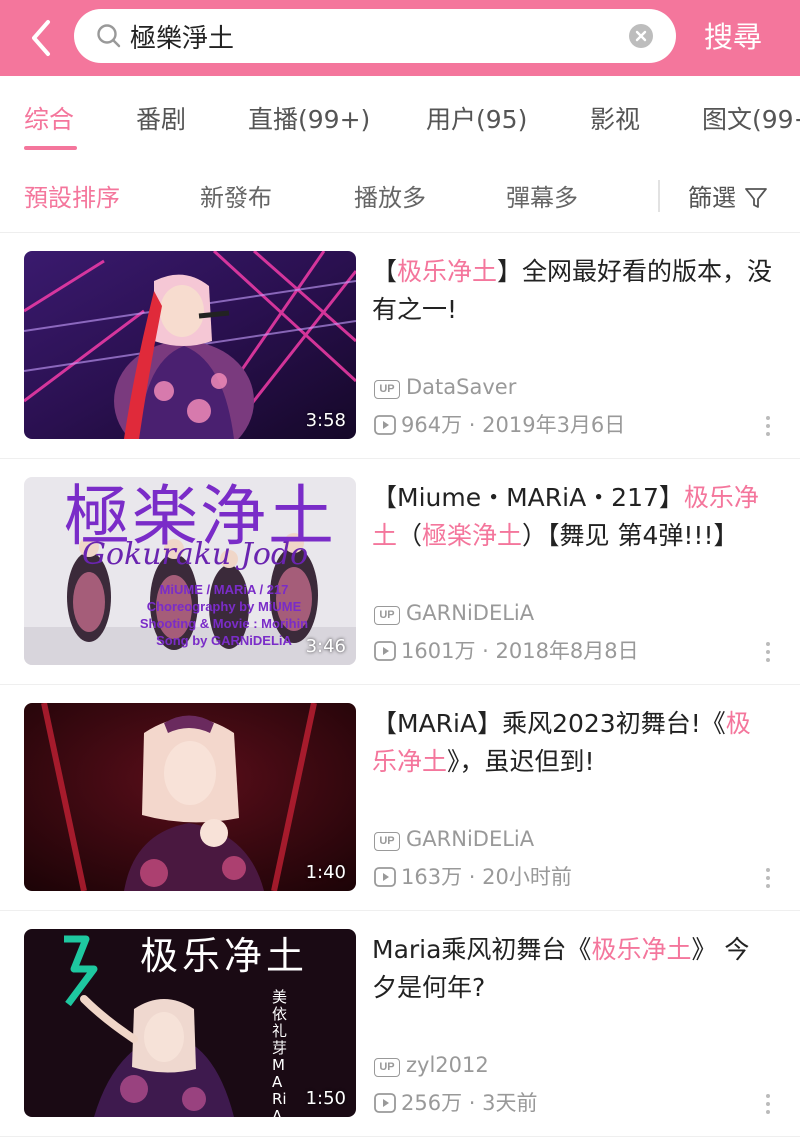  Describe the element at coordinates (756, 198) in the screenshot. I see `filter-funnel-icon` at that location.